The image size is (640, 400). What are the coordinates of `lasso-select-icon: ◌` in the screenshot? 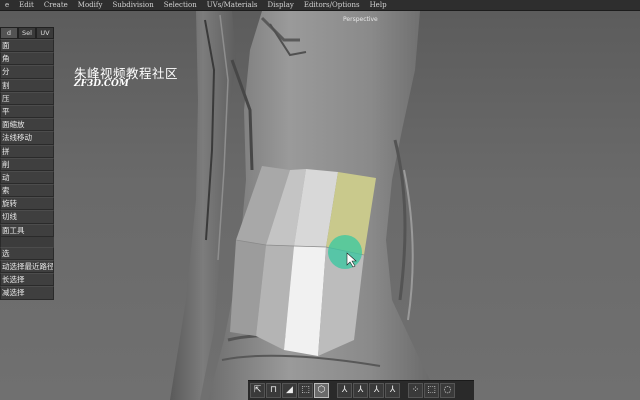 It's located at (447, 390).